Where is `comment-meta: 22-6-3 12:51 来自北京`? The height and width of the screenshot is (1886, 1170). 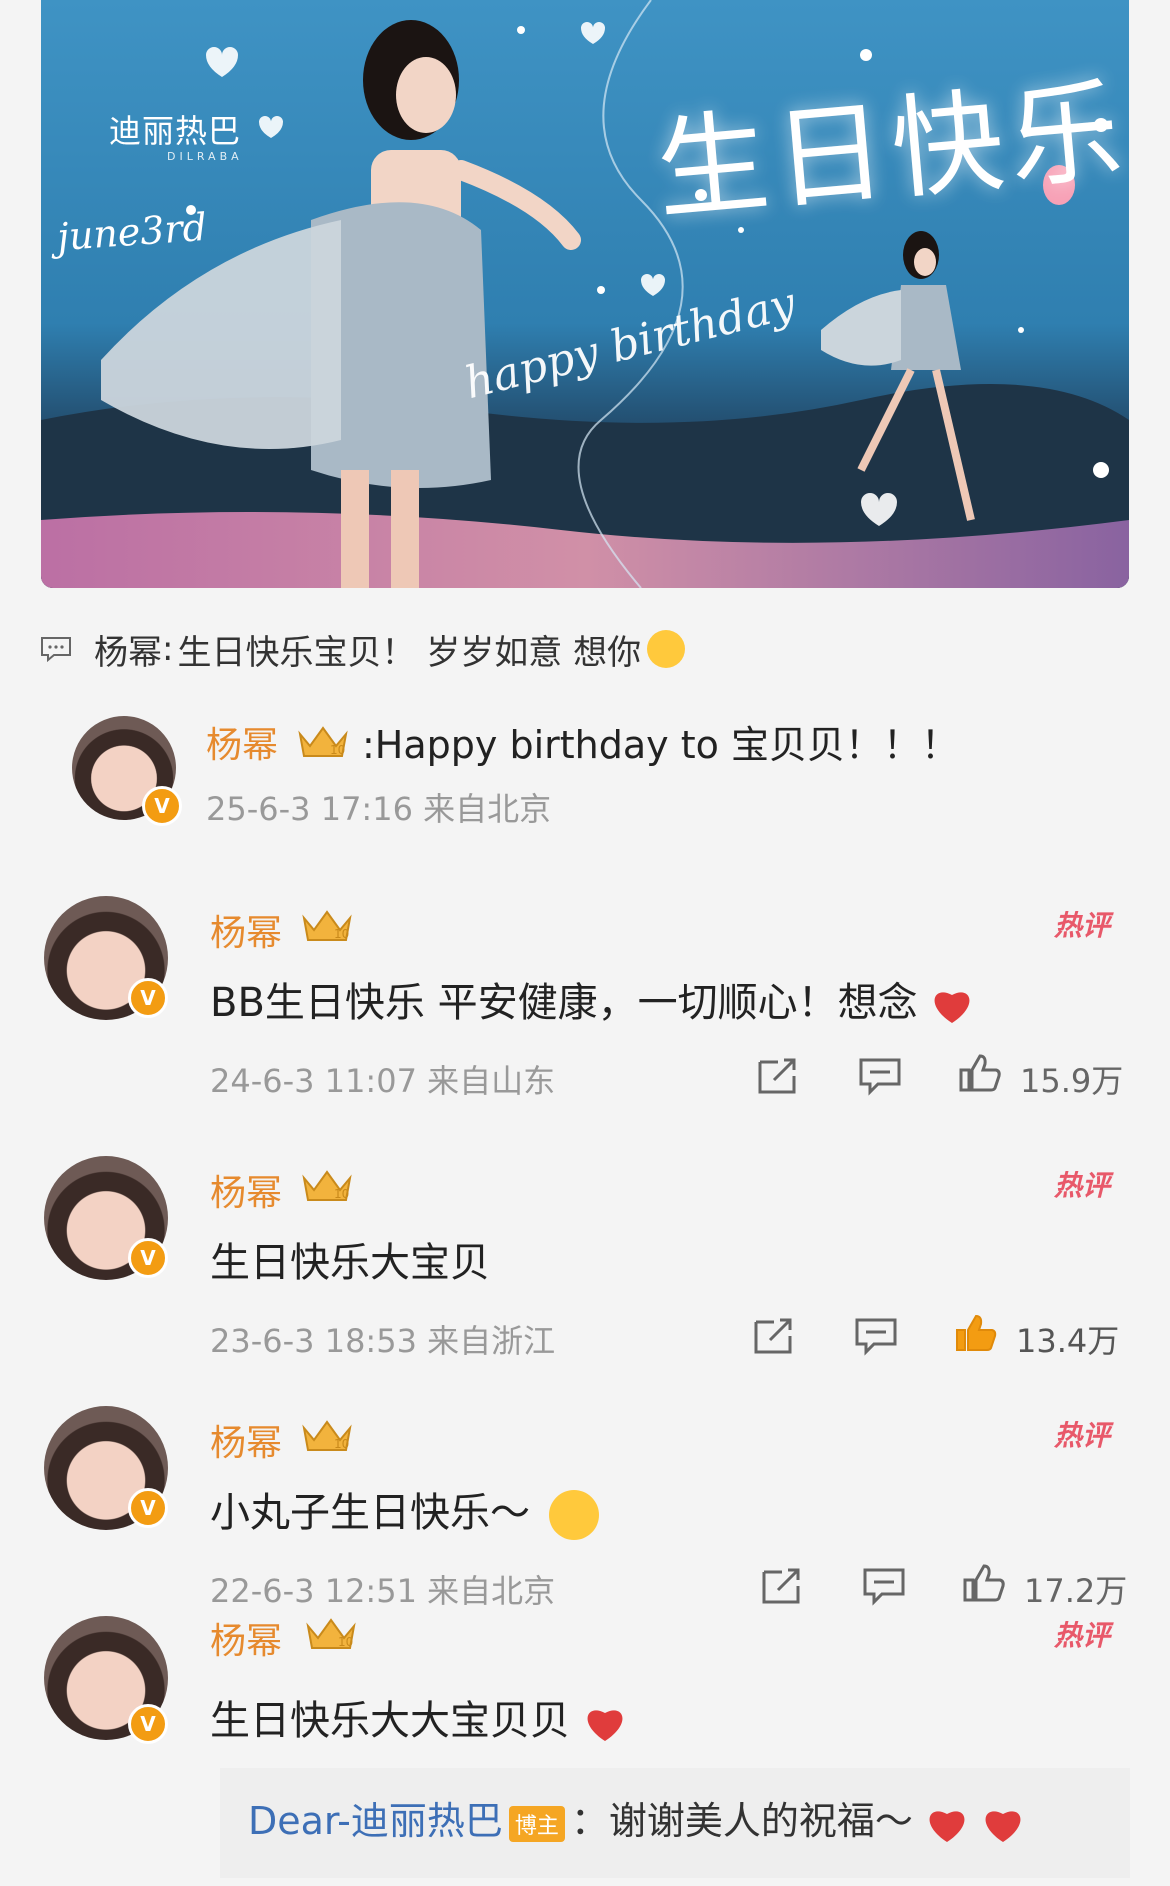
comment-meta: 22-6-3 12:51 来自北京 is located at coordinates (383, 1591).